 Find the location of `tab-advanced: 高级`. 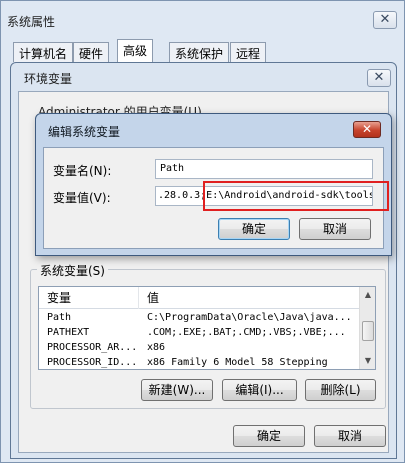

tab-advanced: 高级 is located at coordinates (135, 50).